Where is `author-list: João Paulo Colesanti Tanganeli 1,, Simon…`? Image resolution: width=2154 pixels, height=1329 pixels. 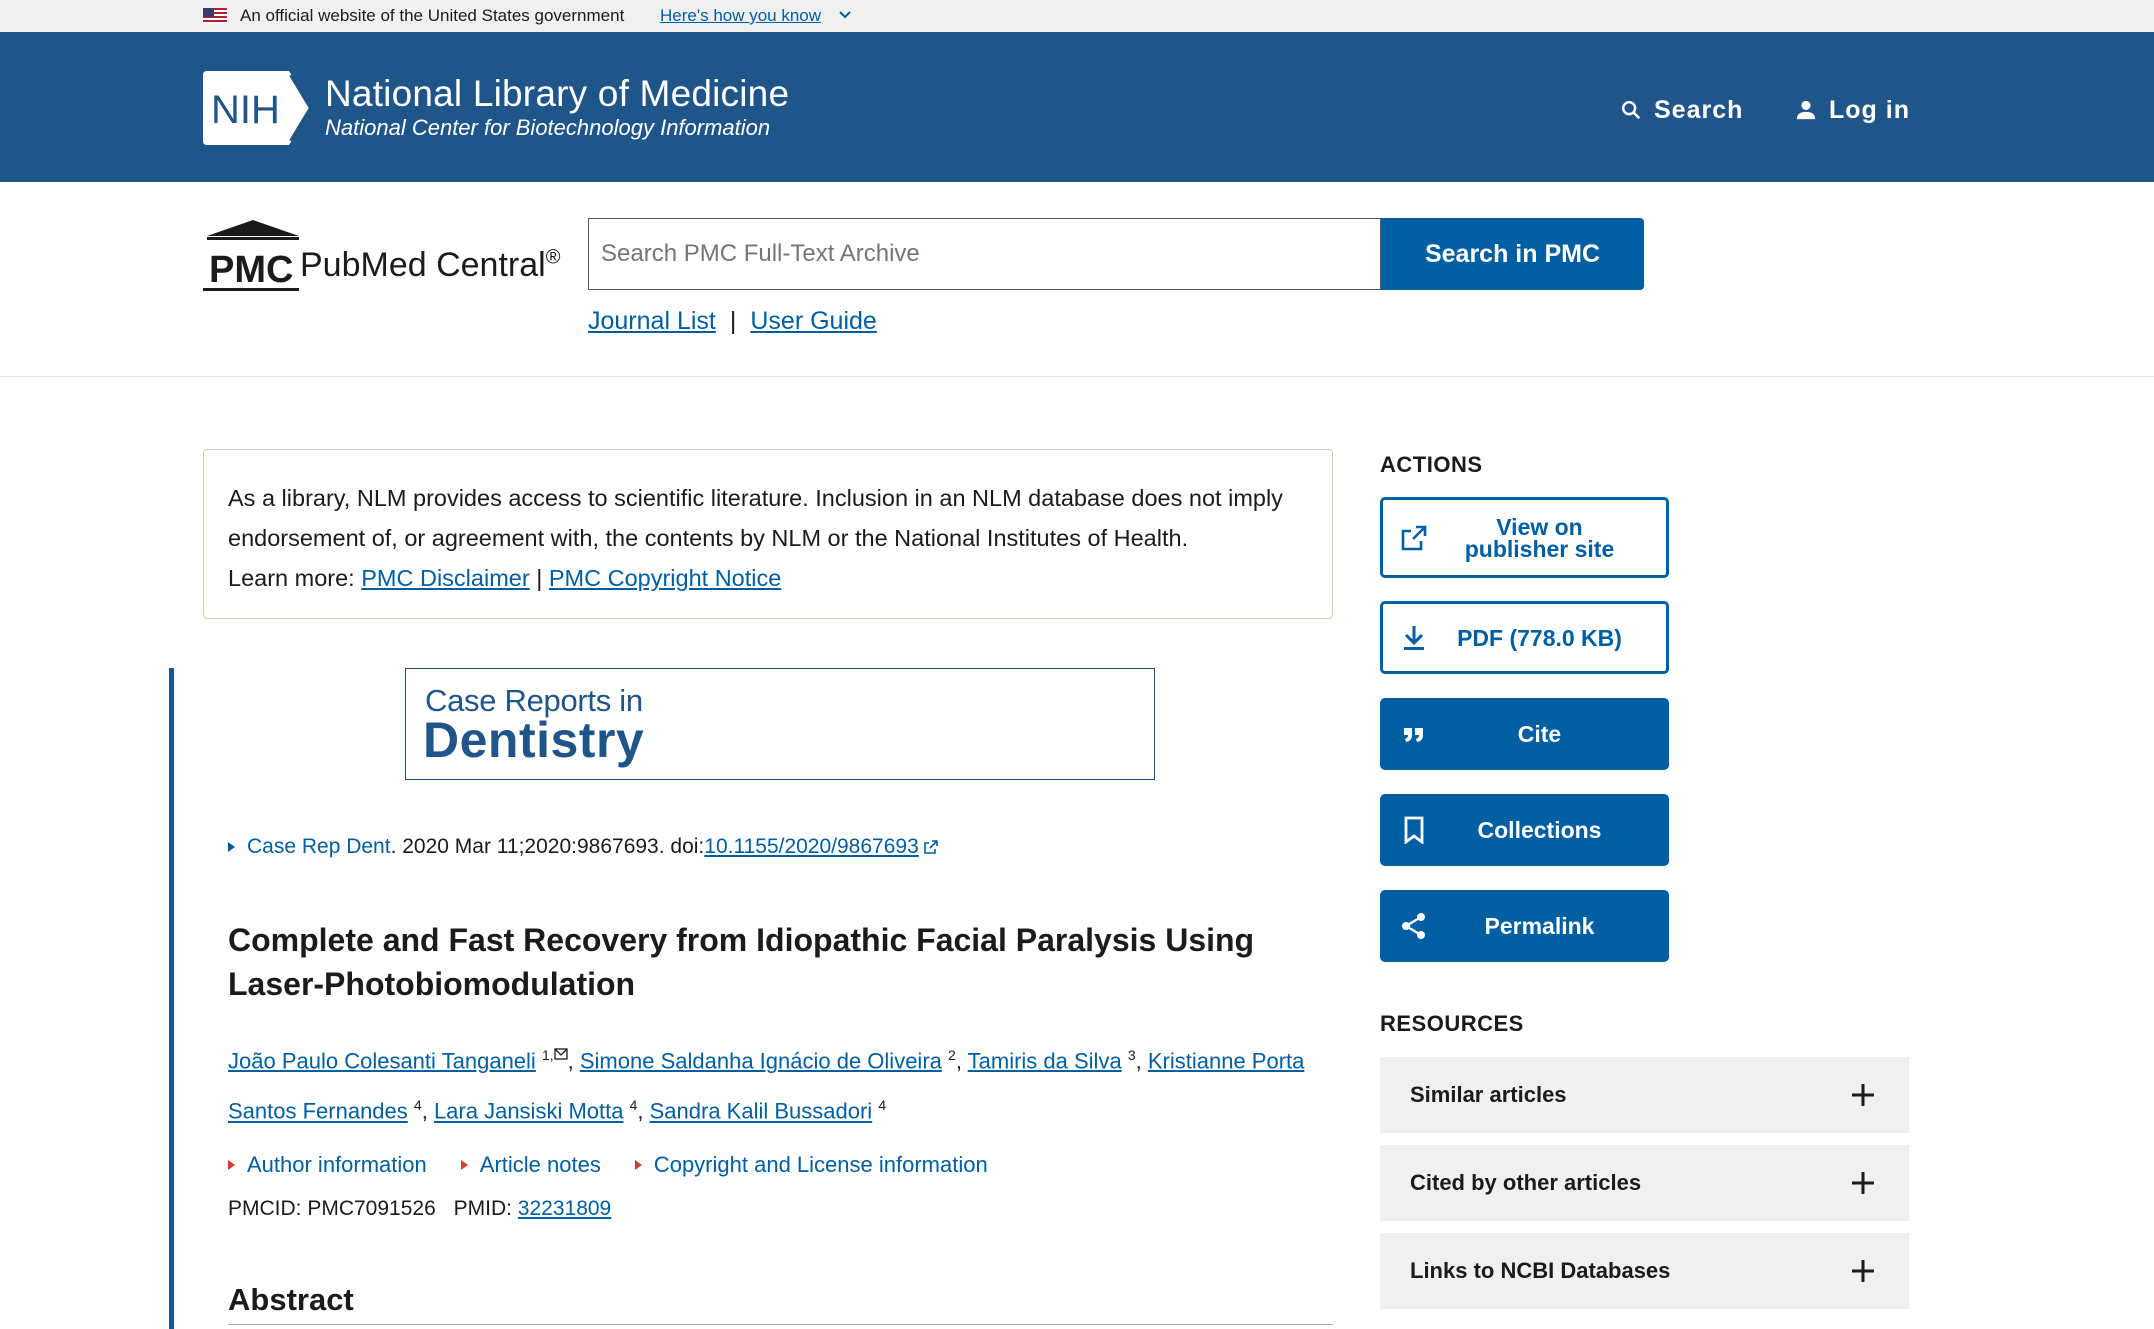 author-list: João Paulo Colesanti Tanganeli 1,, Simon… is located at coordinates (783, 1083).